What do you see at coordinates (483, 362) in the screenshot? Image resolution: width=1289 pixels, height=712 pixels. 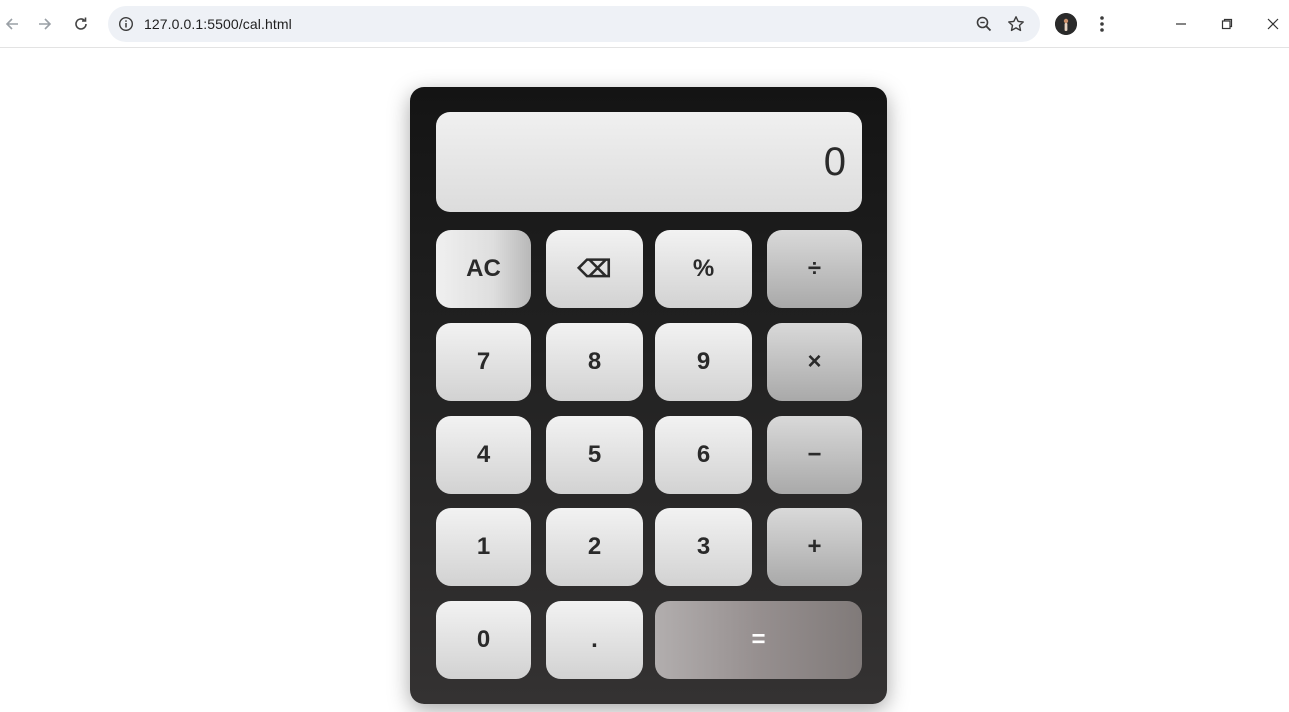 I see `digit-7-button: 7` at bounding box center [483, 362].